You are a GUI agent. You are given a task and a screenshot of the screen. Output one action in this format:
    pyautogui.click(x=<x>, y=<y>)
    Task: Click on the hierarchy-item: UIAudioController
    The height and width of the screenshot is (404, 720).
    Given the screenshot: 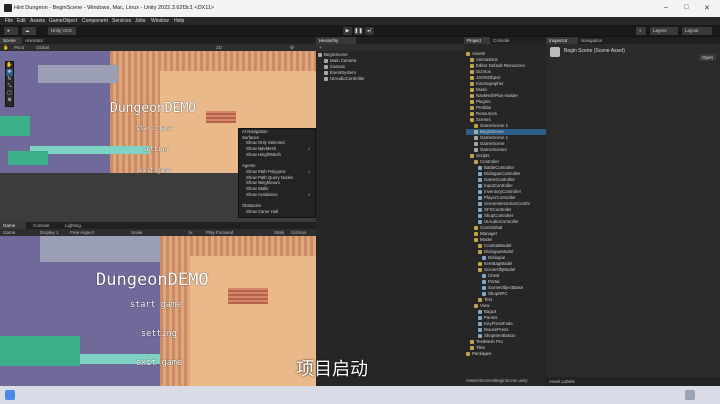 What is the action you would take?
    pyautogui.click(x=390, y=79)
    